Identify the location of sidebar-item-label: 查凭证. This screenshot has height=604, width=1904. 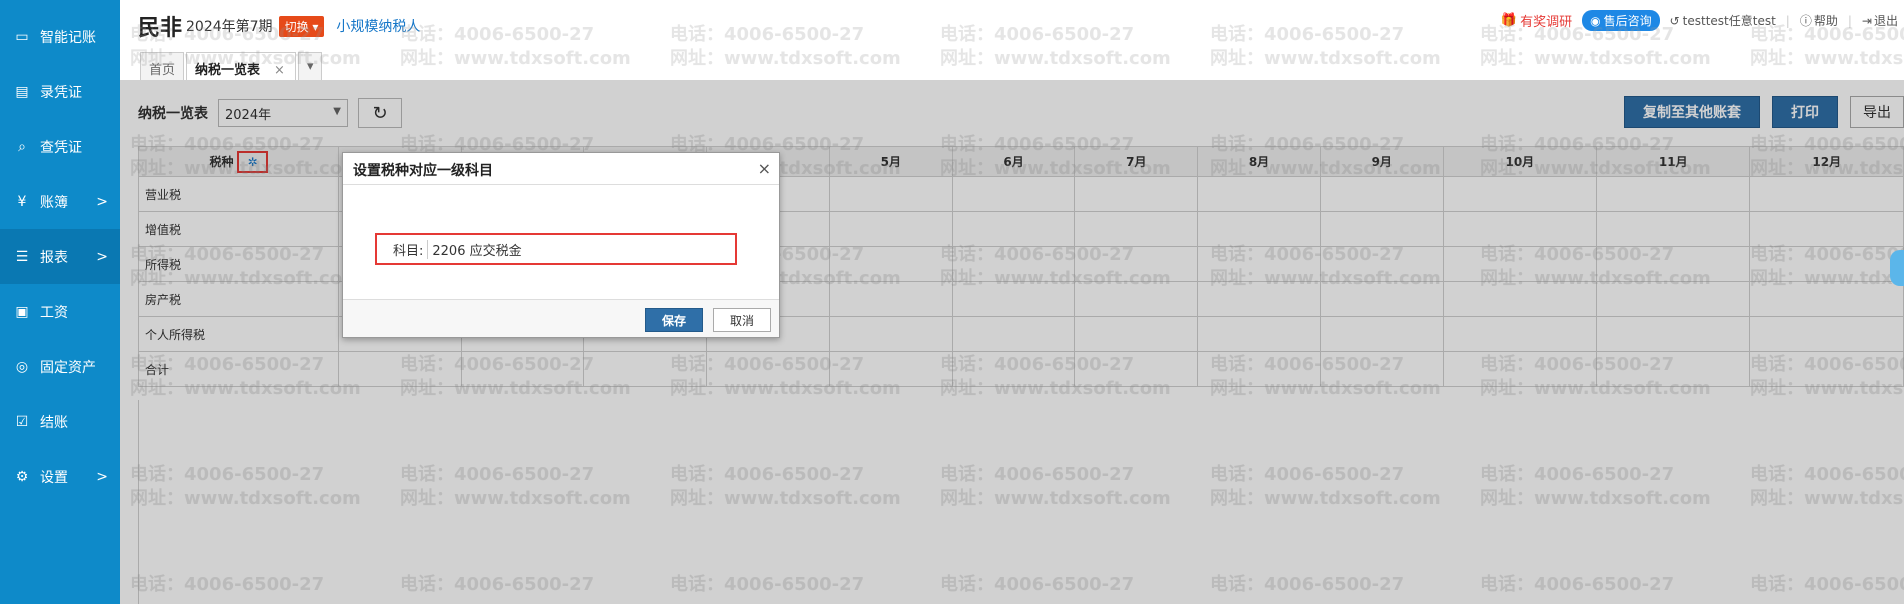
(61, 147).